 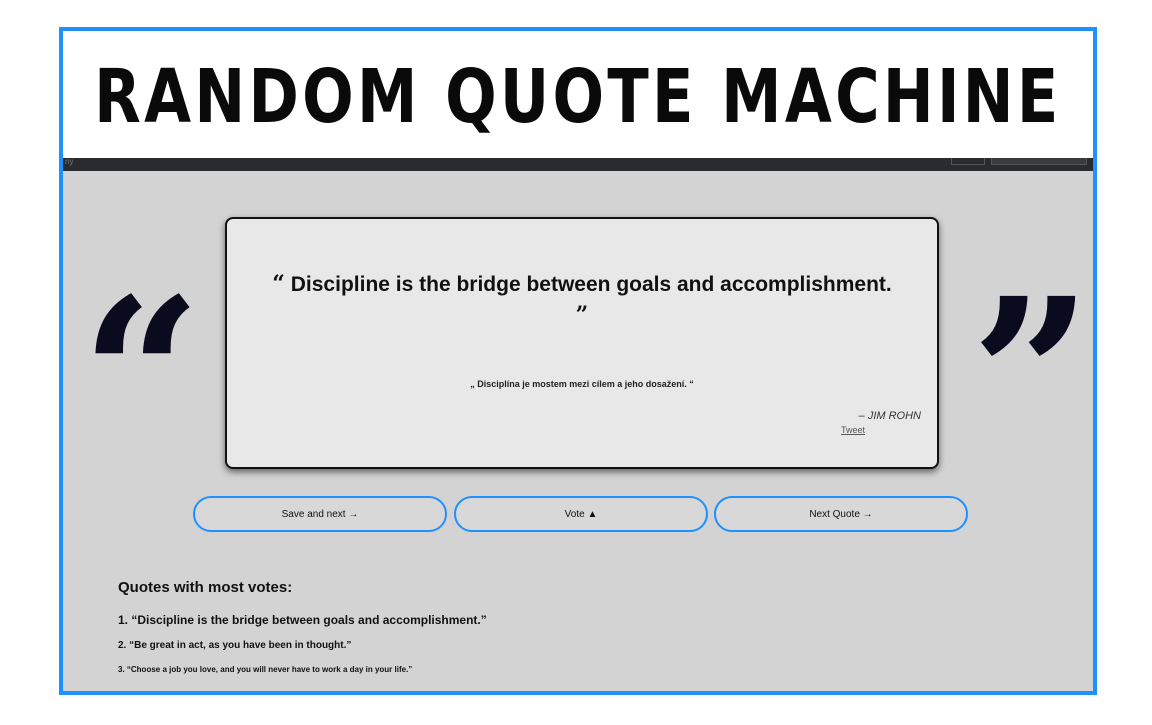 I want to click on quote-open-mark: “, so click(x=278, y=284).